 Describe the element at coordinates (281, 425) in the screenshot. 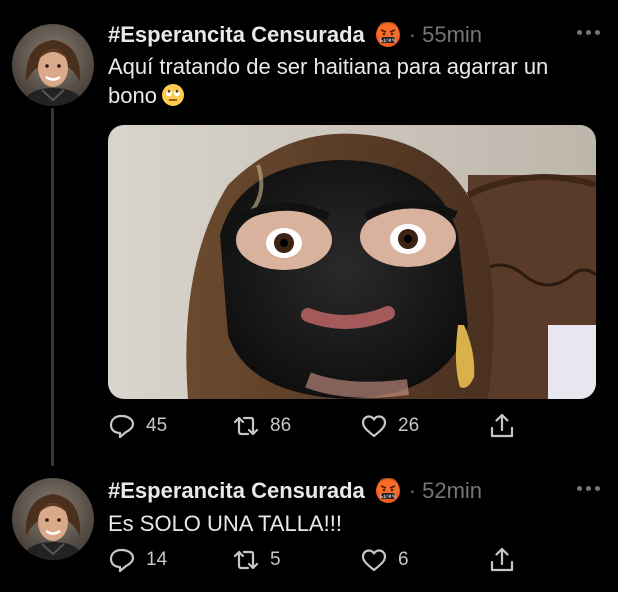

I see `retweet-count: 86` at that location.